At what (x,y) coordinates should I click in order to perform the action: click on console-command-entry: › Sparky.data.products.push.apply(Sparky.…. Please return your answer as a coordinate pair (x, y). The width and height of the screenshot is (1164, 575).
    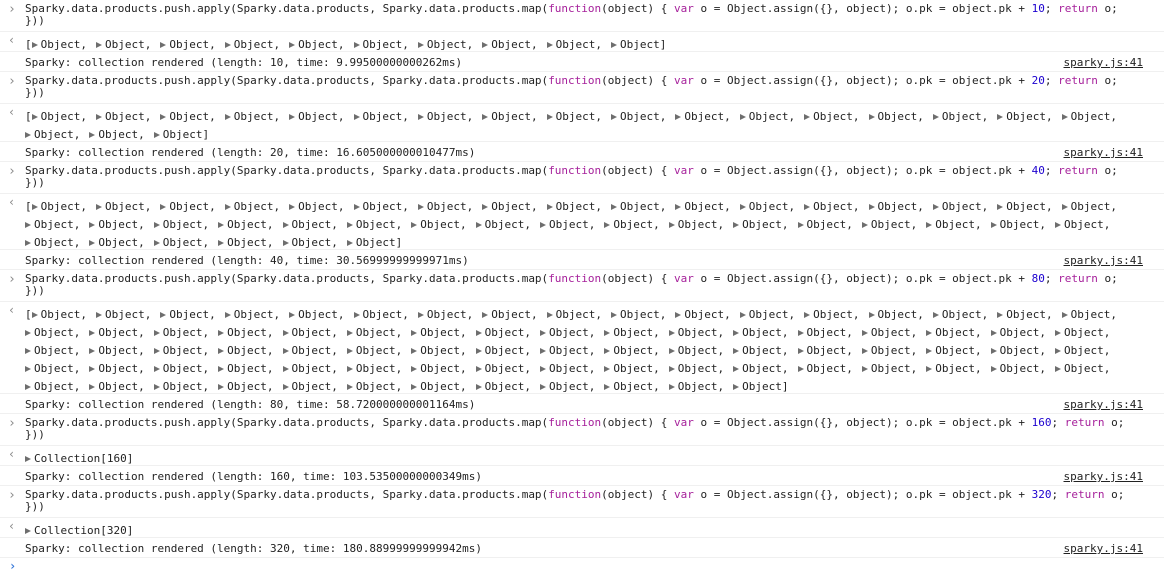
    Looking at the image, I should click on (582, 179).